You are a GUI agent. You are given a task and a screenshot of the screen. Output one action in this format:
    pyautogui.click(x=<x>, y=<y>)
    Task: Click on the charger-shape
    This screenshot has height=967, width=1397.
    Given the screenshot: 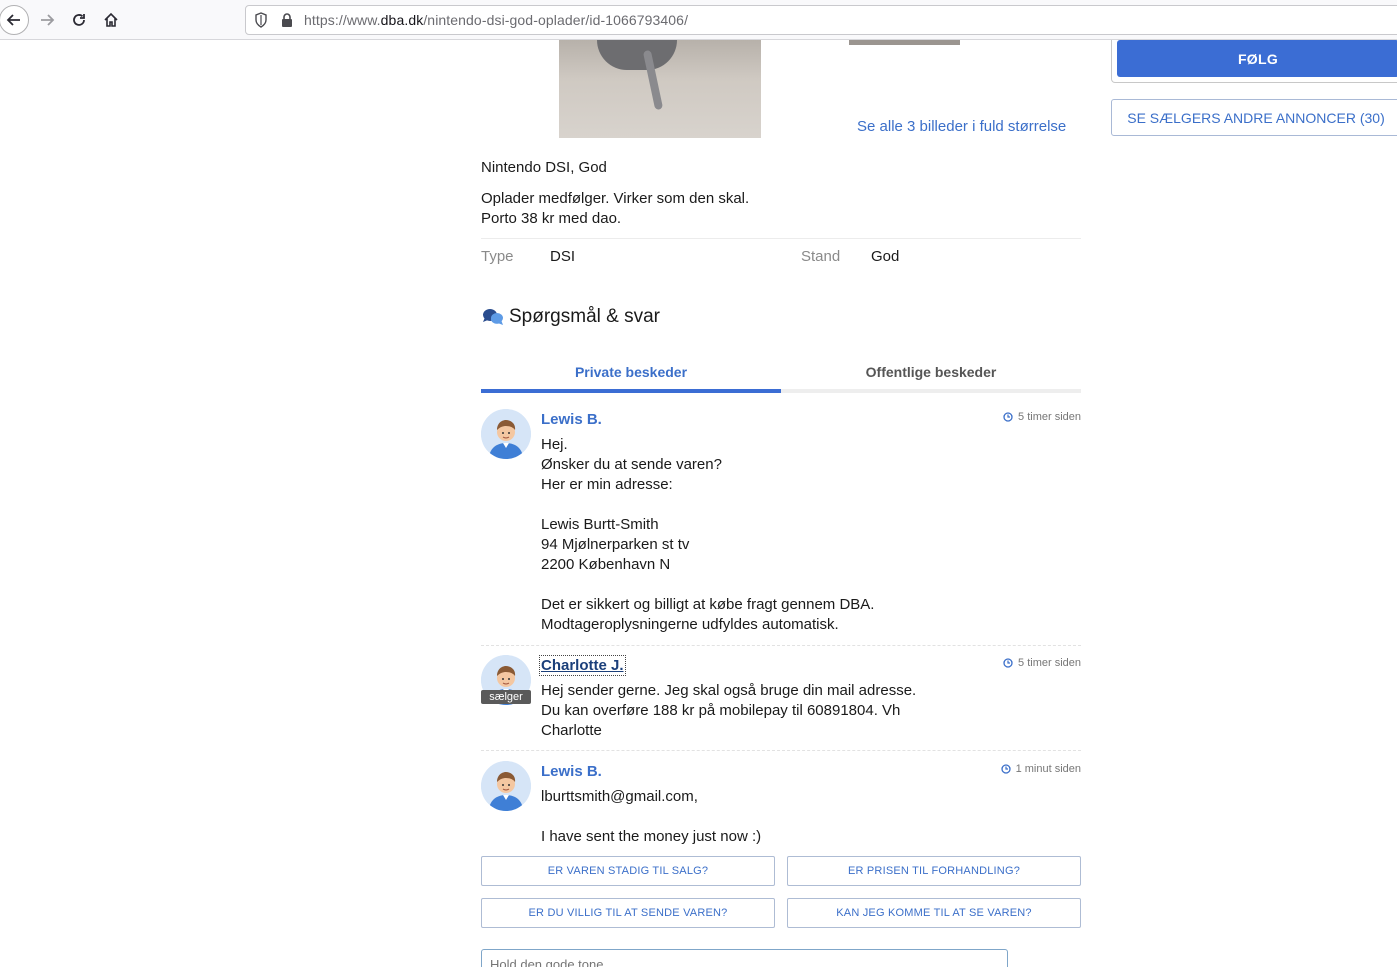 What is the action you would take?
    pyautogui.click(x=637, y=55)
    